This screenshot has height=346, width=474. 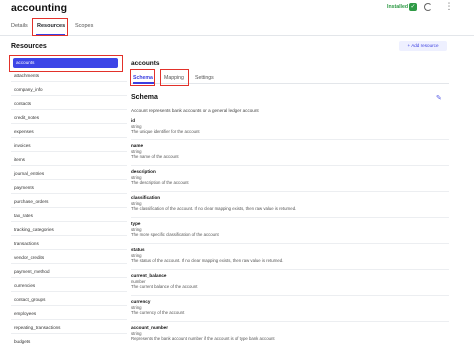 I want to click on resource-item: company_info, so click(x=66, y=90).